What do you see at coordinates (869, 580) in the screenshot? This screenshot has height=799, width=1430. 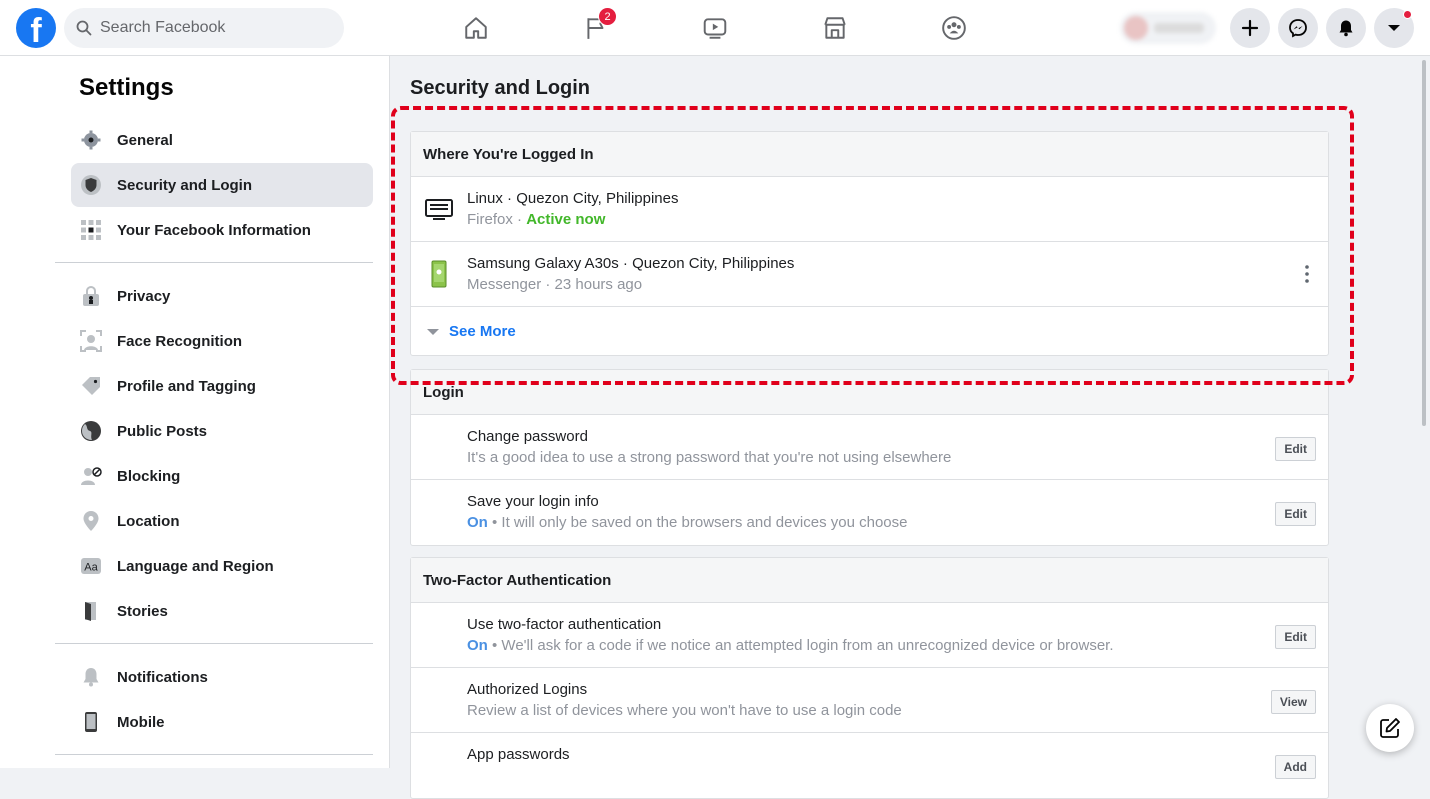 I see `section-header: Two-Factor Authentication` at bounding box center [869, 580].